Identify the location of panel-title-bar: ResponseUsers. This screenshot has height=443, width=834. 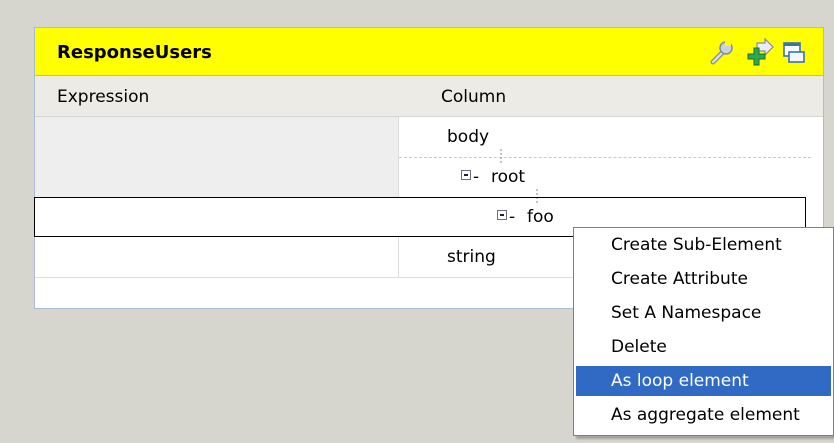
(429, 52).